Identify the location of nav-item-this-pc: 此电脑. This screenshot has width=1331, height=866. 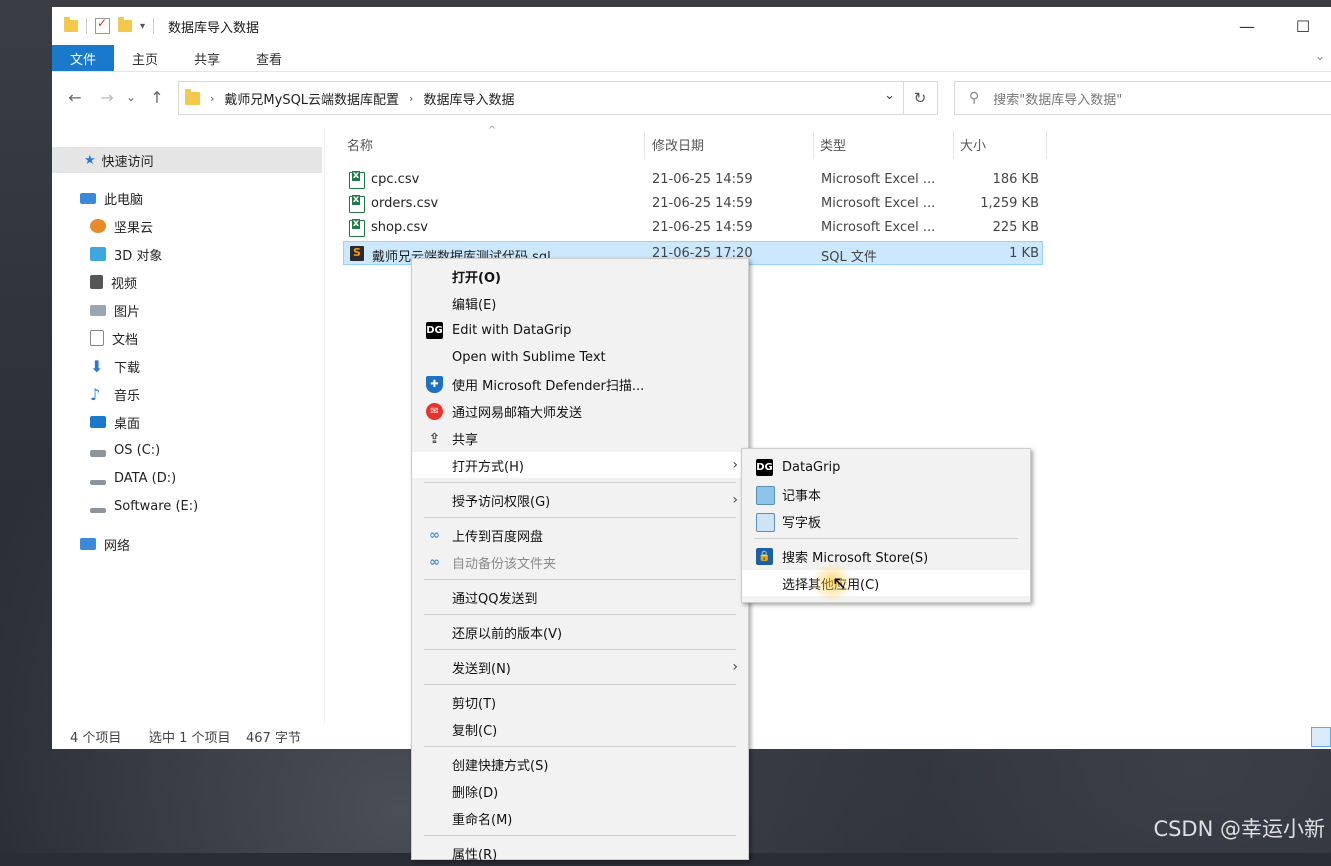
(201, 198).